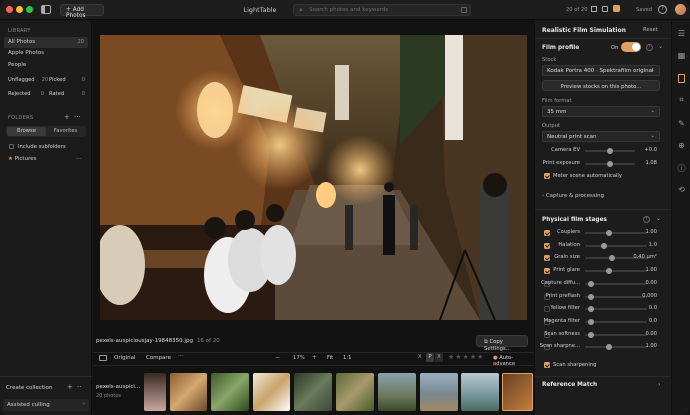 Image resolution: width=690 pixels, height=415 pixels. I want to click on camera-ev-slider, so click(610, 151).